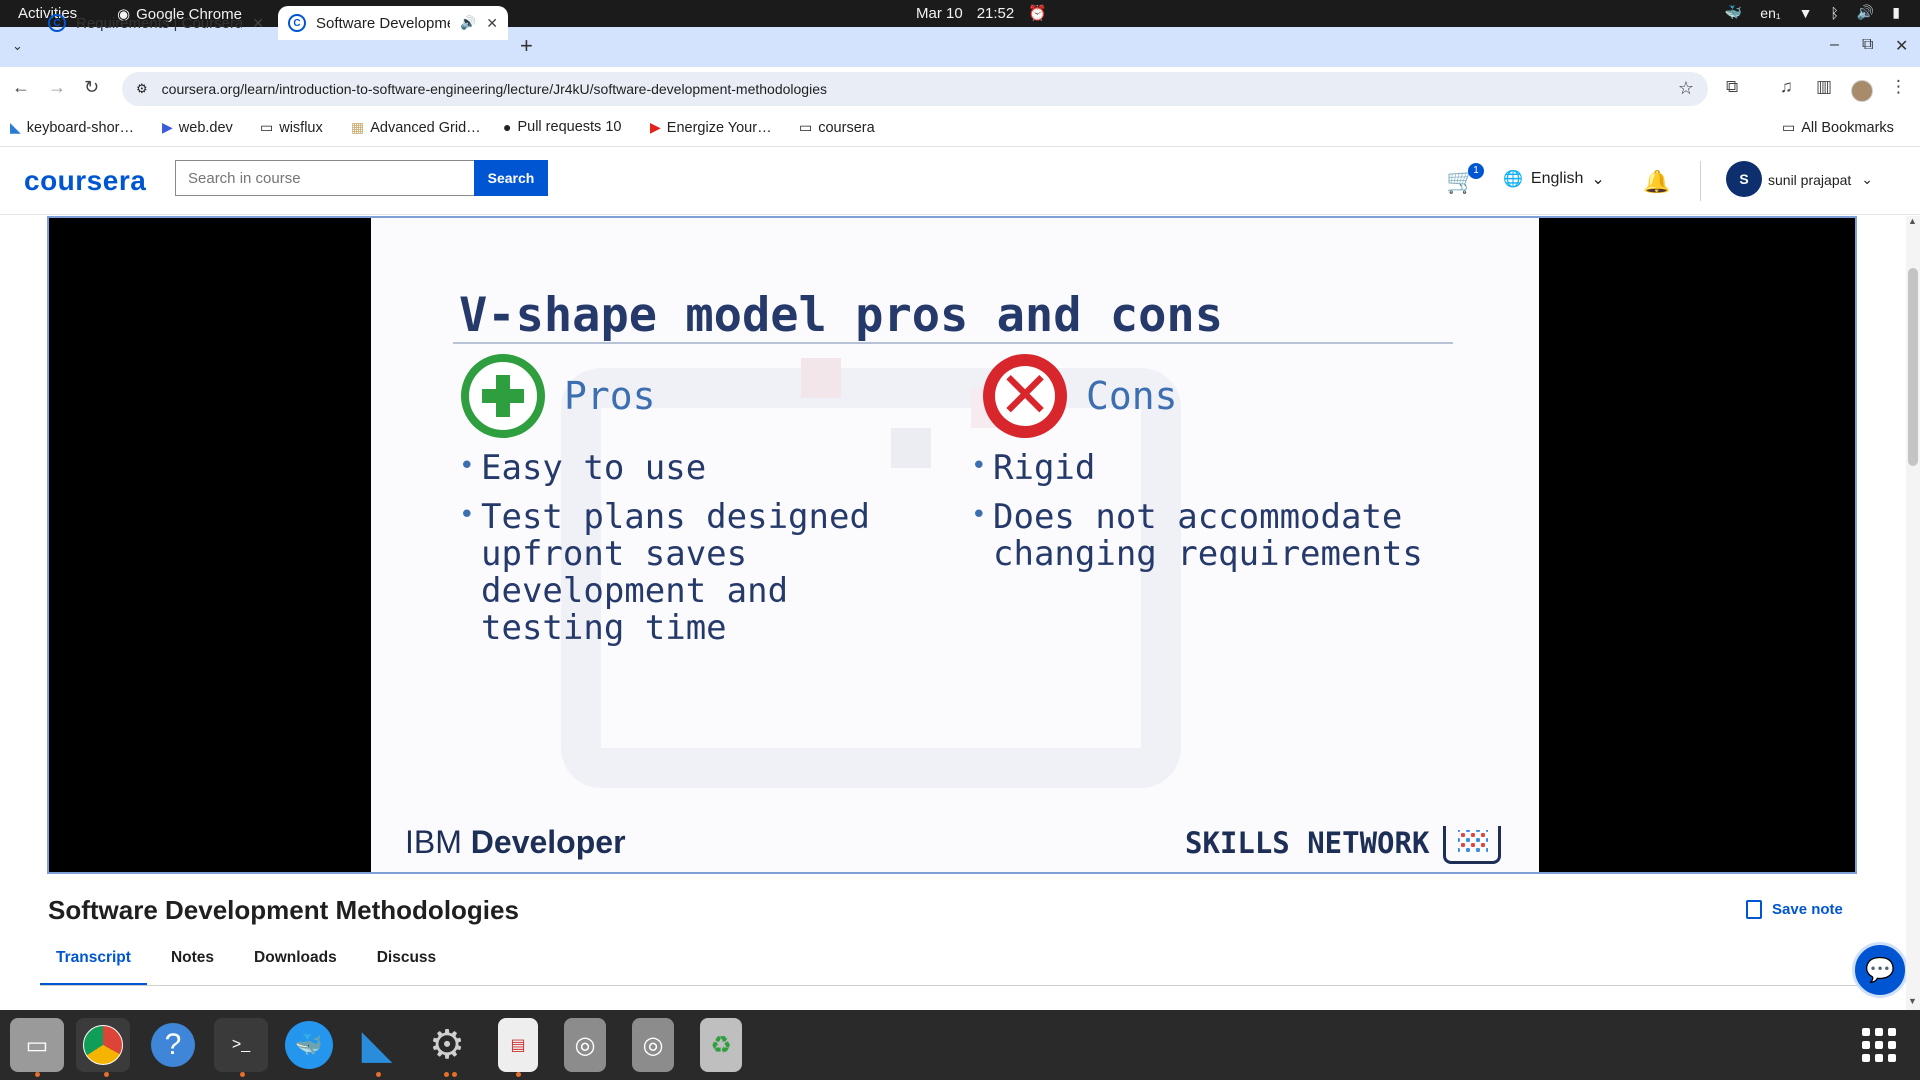 This screenshot has height=1080, width=1920. Describe the element at coordinates (841, 315) in the screenshot. I see `slide-title: V-shape model pros and cons` at that location.